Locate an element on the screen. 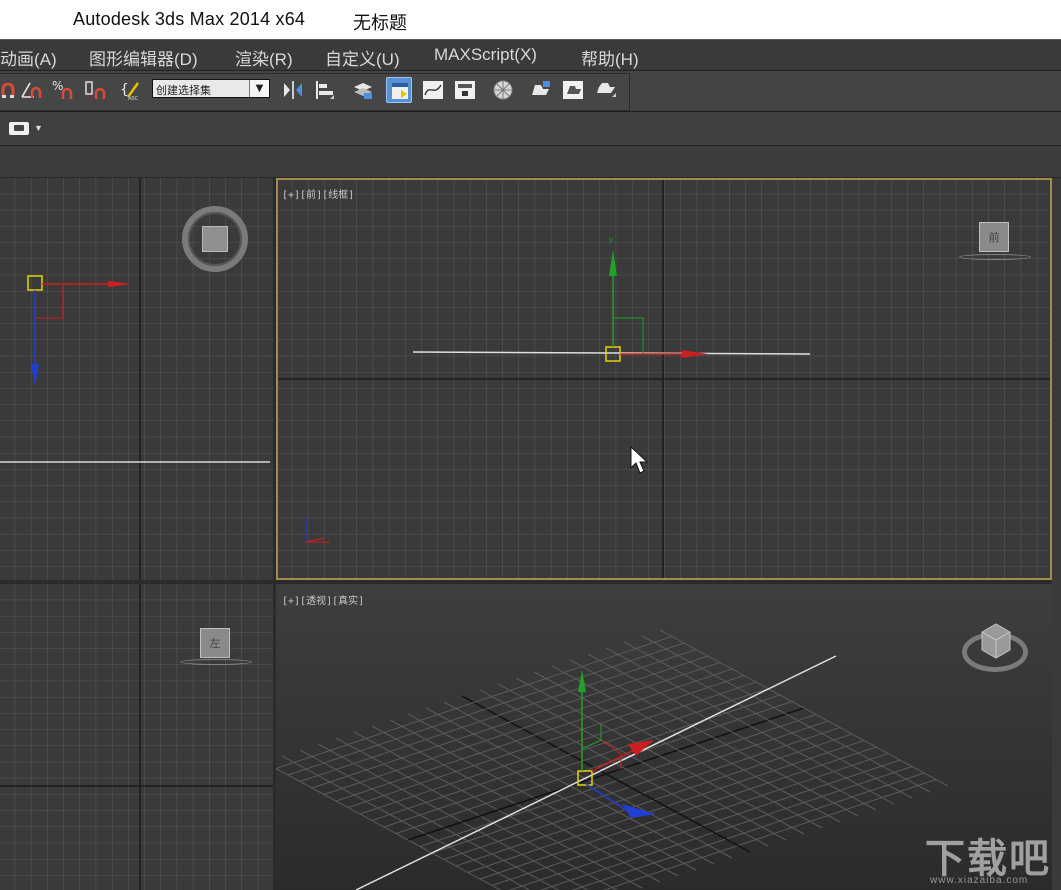 Image resolution: width=1061 pixels, height=890 pixels. edit-named-selection-icon: {ABC is located at coordinates (131, 90).